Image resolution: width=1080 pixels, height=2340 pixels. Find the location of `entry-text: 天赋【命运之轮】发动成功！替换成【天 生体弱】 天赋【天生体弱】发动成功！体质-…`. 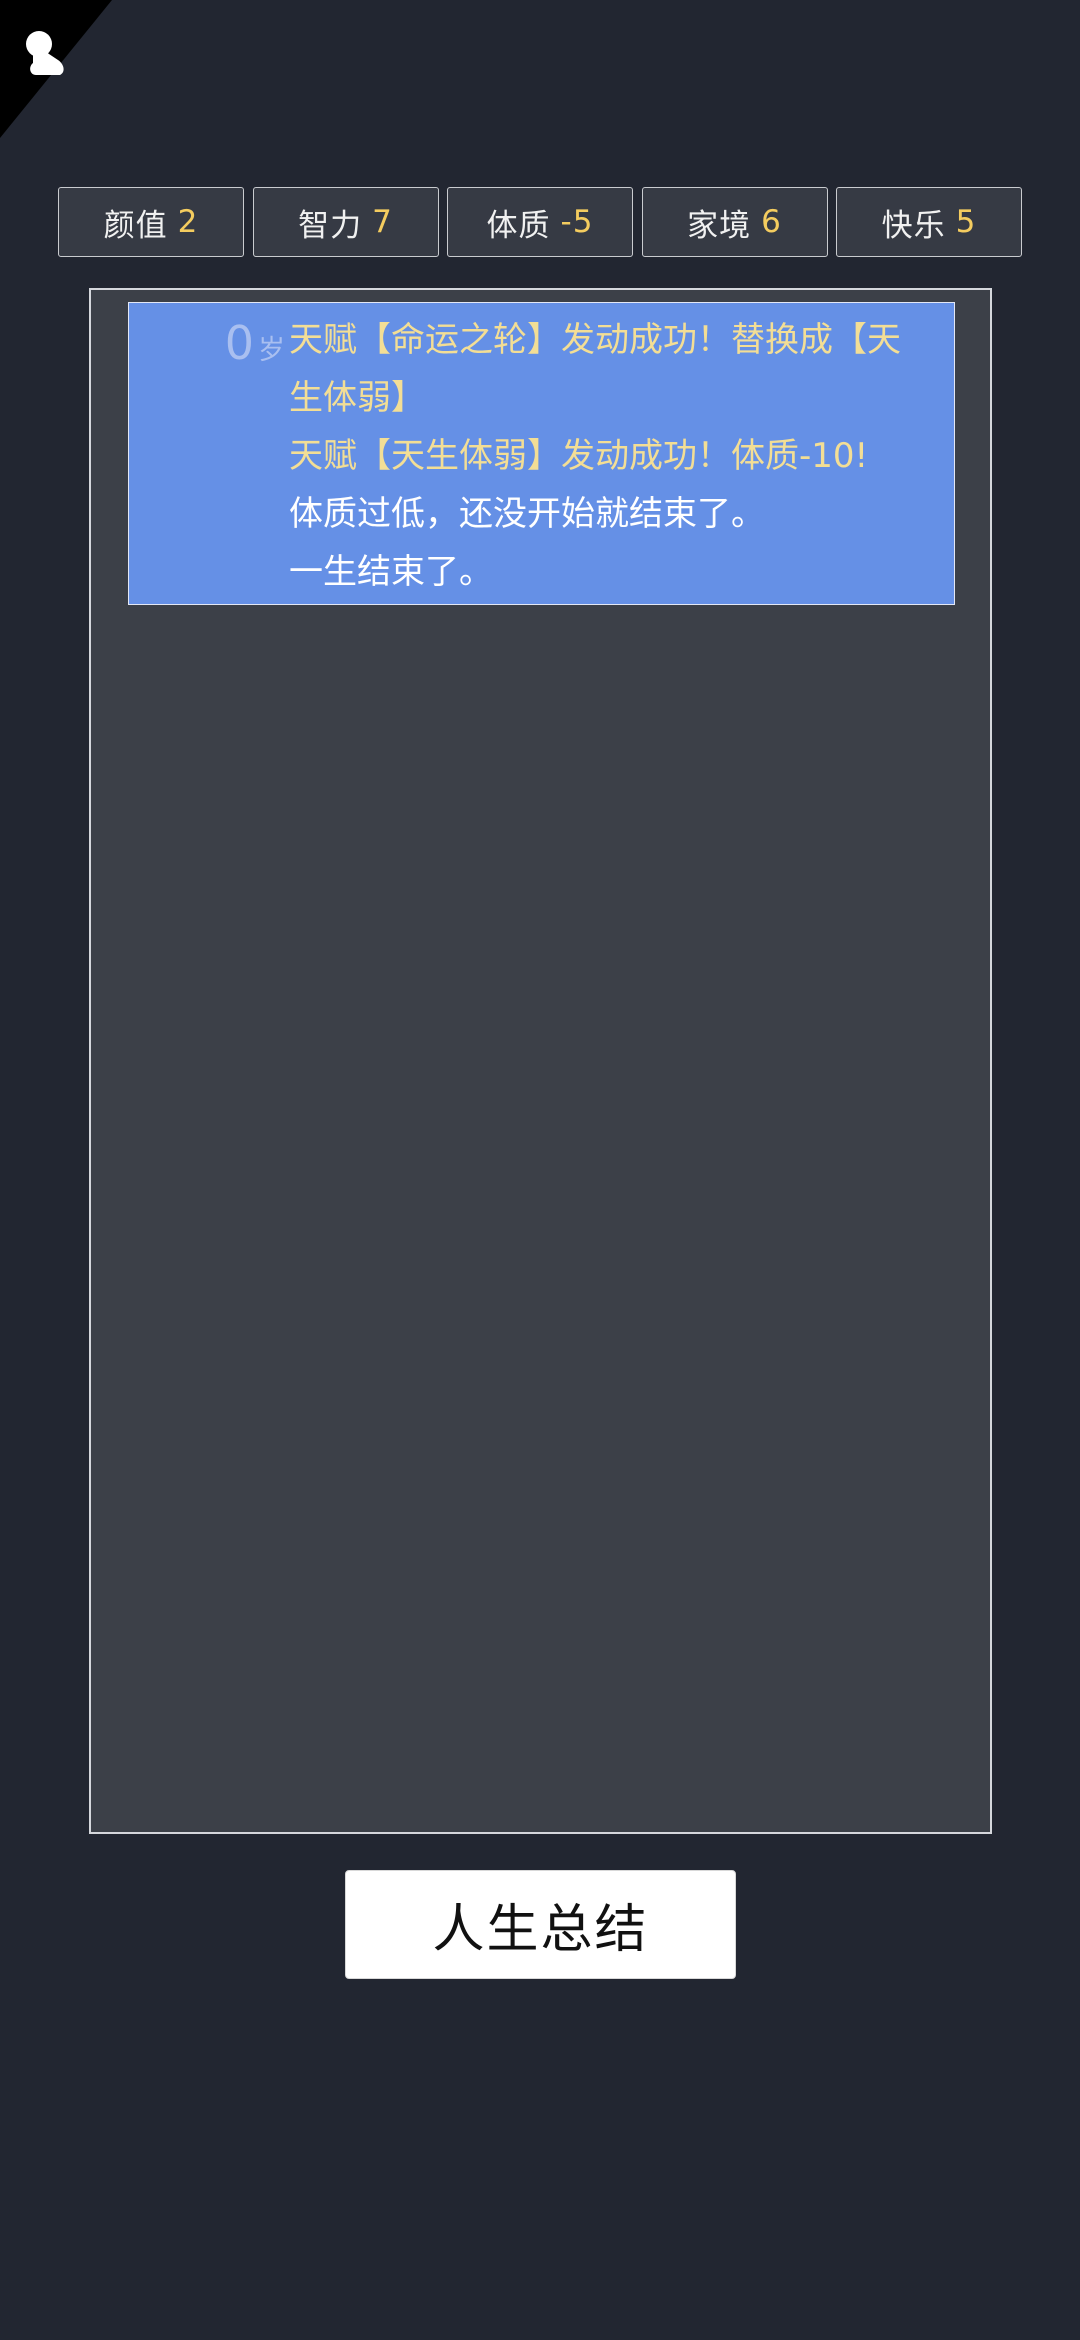

entry-text: 天赋【命运之轮】发动成功！替换成【天 生体弱】 天赋【天生体弱】发动成功！体质-… is located at coordinates (601, 456).